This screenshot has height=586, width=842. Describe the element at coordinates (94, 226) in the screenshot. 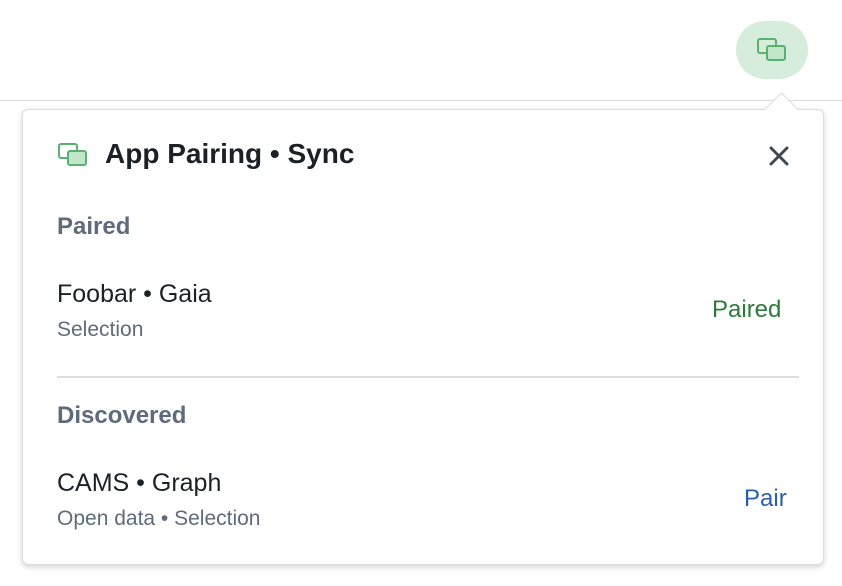

I see `paired-section-heading: Paired` at that location.